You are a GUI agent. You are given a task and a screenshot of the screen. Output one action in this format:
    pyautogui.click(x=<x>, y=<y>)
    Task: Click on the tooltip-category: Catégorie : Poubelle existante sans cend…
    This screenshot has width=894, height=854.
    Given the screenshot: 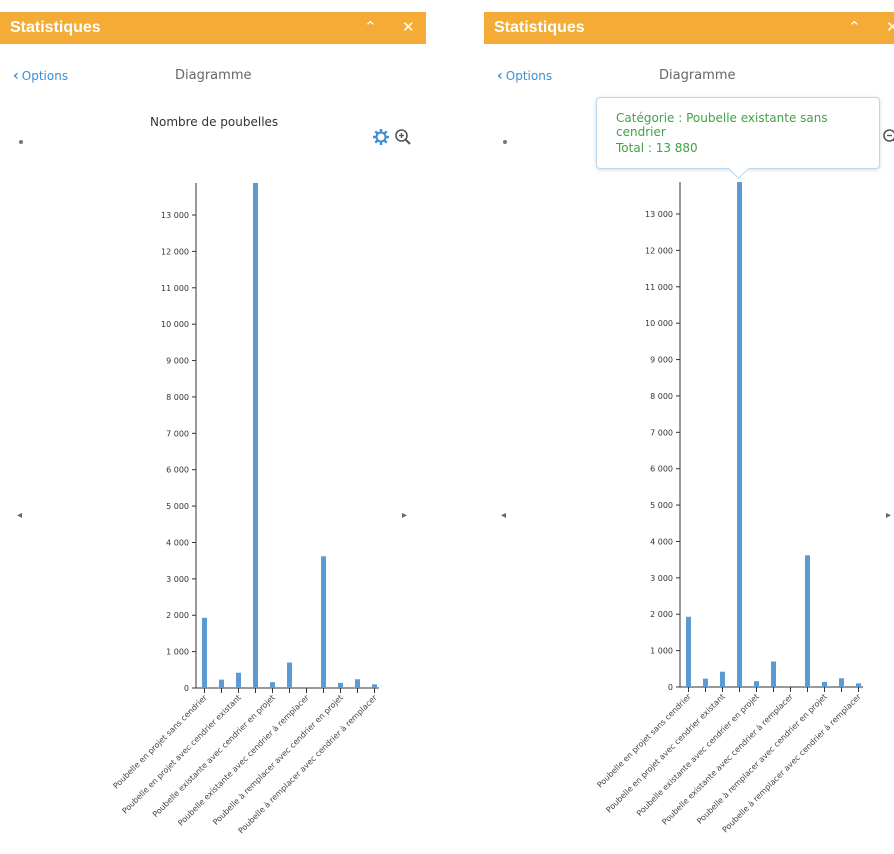 What is the action you would take?
    pyautogui.click(x=722, y=125)
    